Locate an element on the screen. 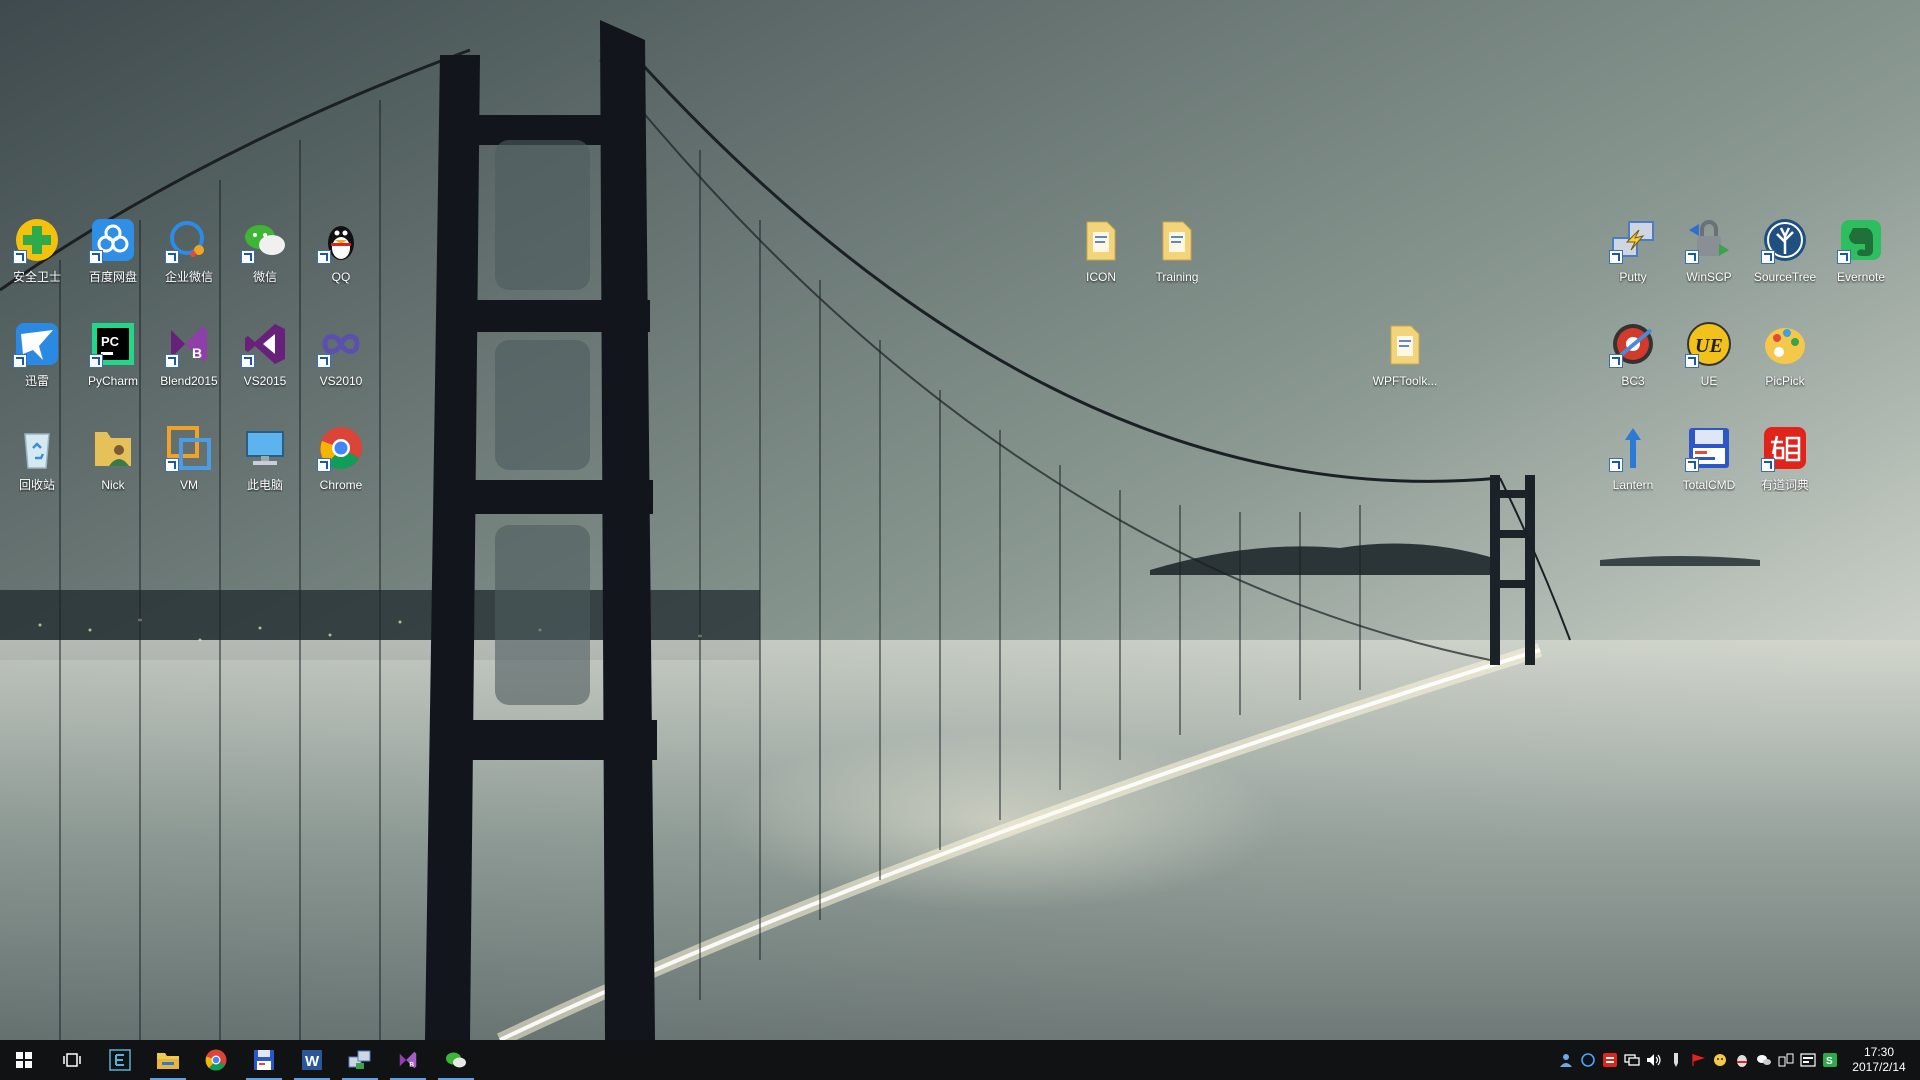  file-explorer-button is located at coordinates (168, 1060).